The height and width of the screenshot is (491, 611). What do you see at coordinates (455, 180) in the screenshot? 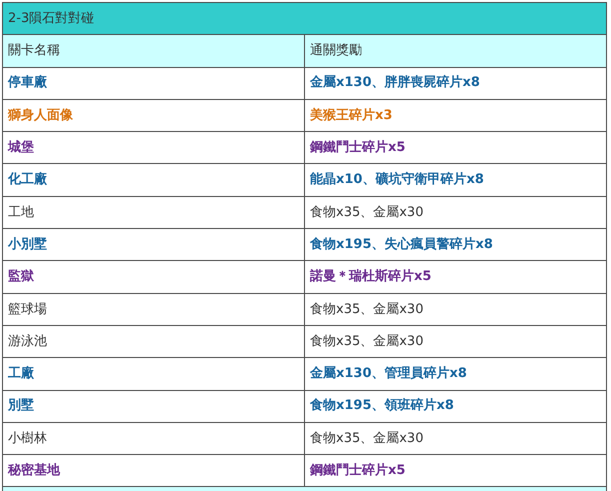
I see `reward-cell: 能晶x10、礦坑守衛甲碎片x8` at bounding box center [455, 180].